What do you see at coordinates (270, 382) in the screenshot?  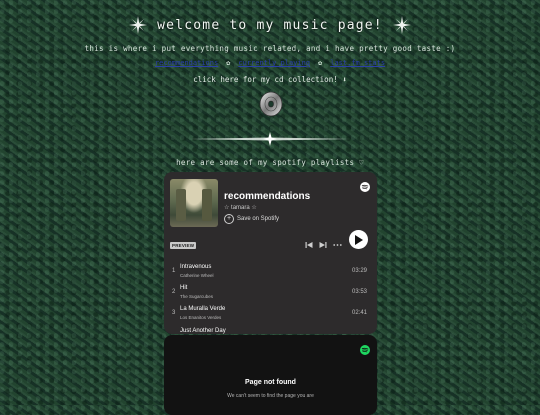 I see `error-title: Page not found` at bounding box center [270, 382].